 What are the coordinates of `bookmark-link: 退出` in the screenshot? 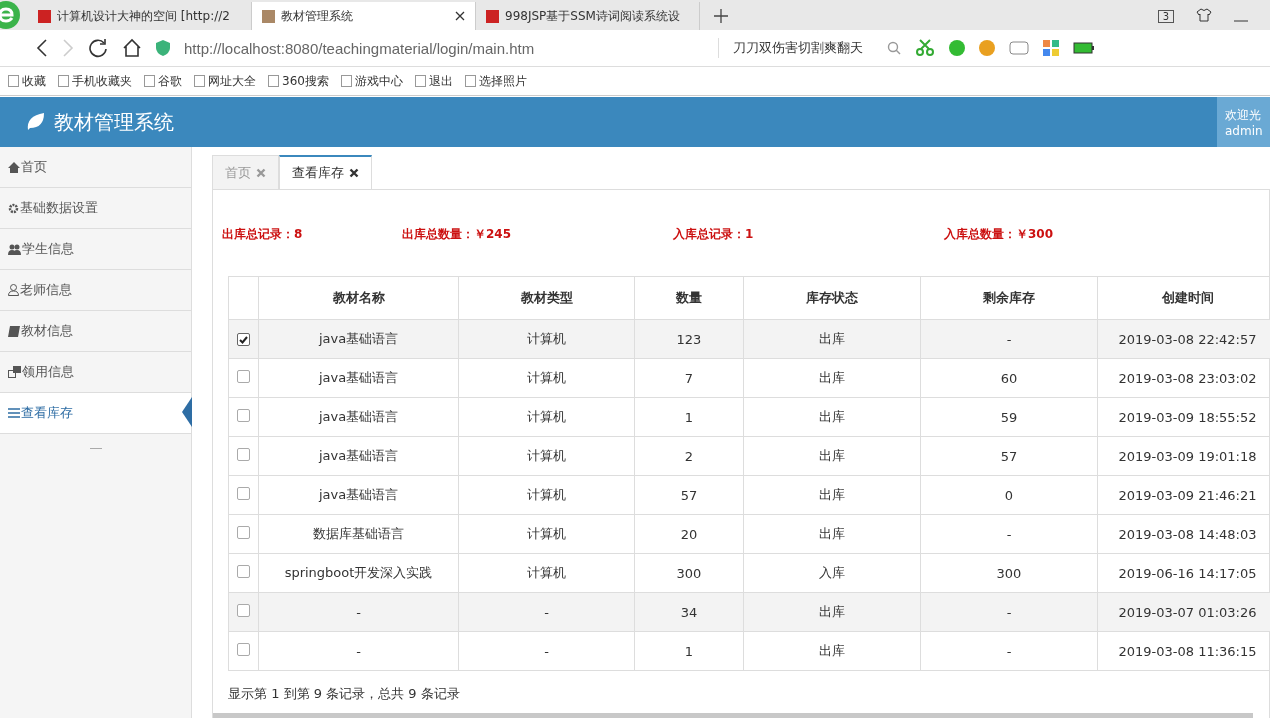 It's located at (433, 81).